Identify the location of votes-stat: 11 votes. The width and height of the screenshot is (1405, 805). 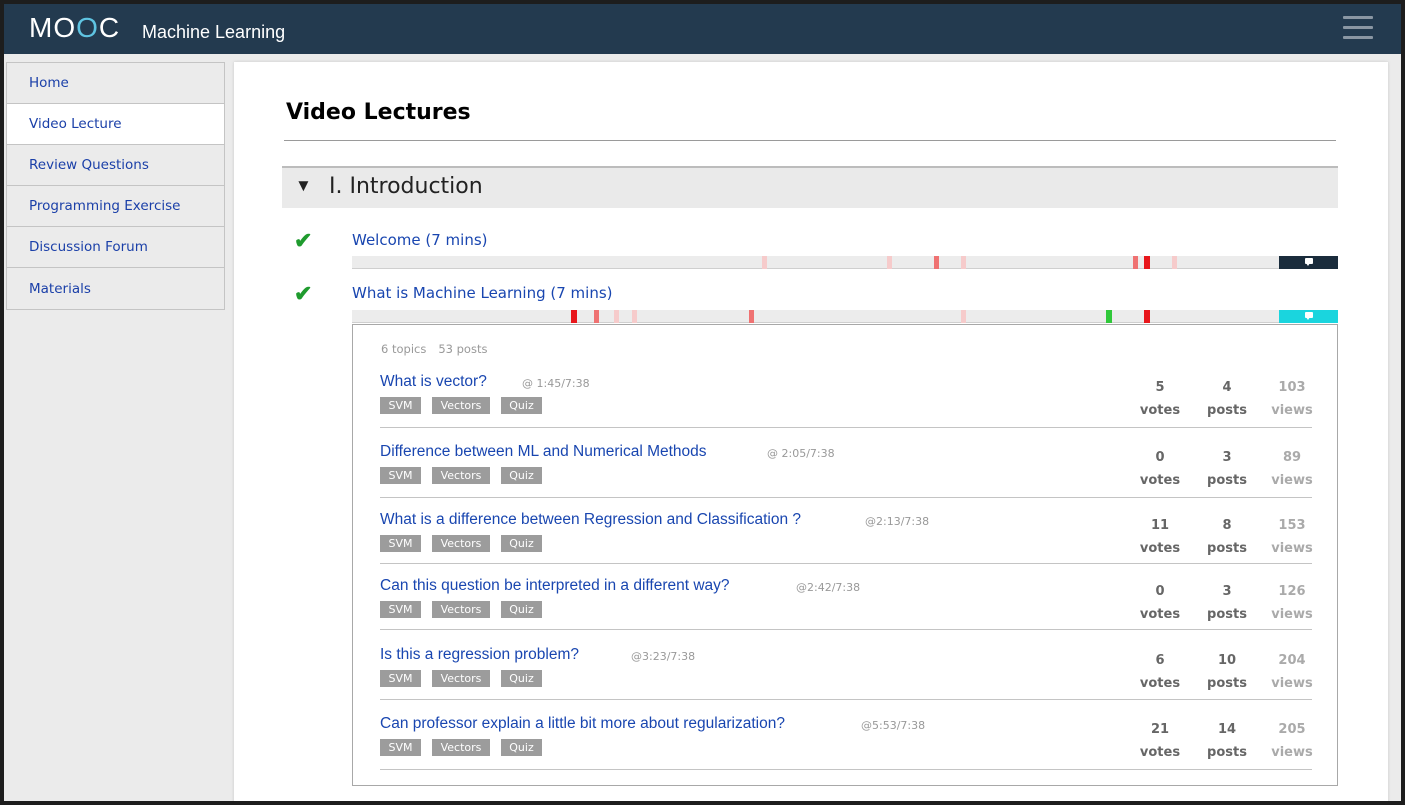
(1160, 537).